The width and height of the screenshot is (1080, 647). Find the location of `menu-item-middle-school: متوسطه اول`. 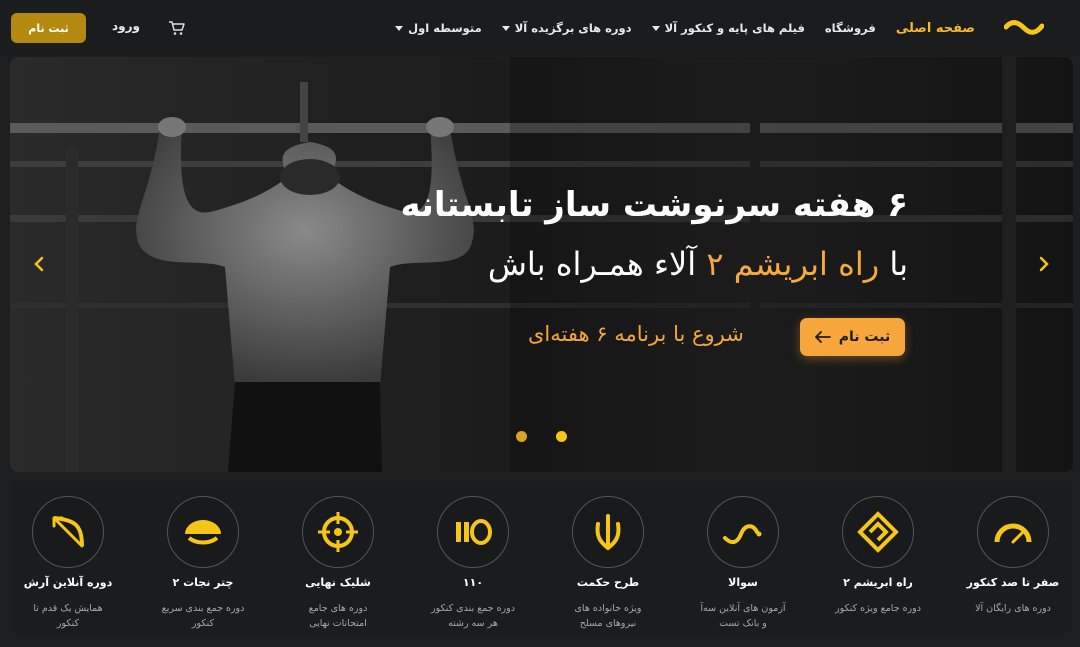

menu-item-middle-school: متوسطه اول is located at coordinates (438, 28).